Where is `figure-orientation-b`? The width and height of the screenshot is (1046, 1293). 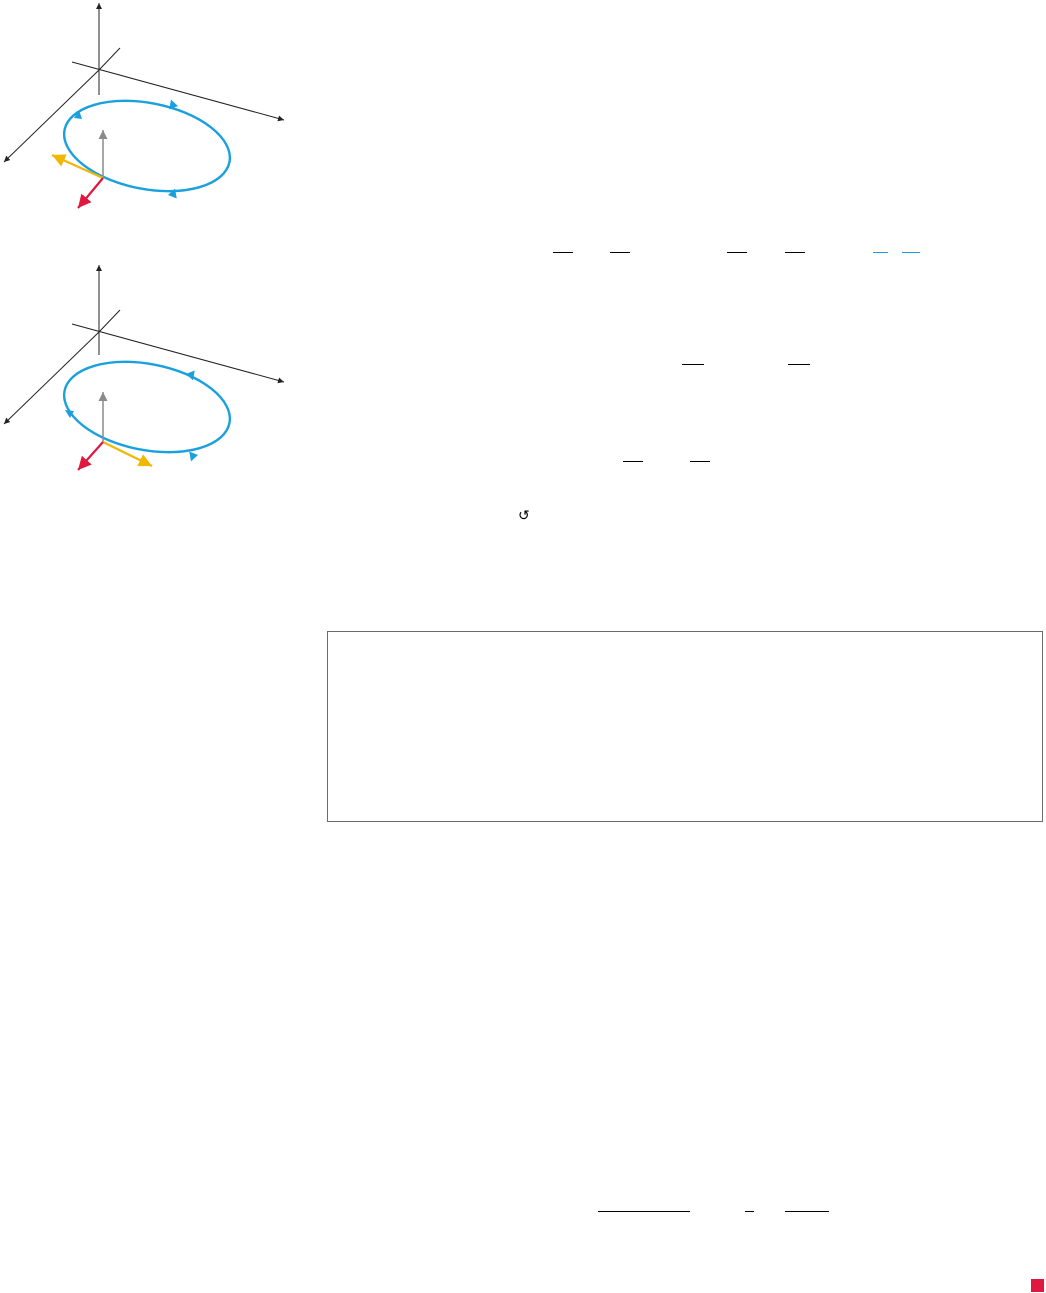
figure-orientation-b is located at coordinates (144, 368).